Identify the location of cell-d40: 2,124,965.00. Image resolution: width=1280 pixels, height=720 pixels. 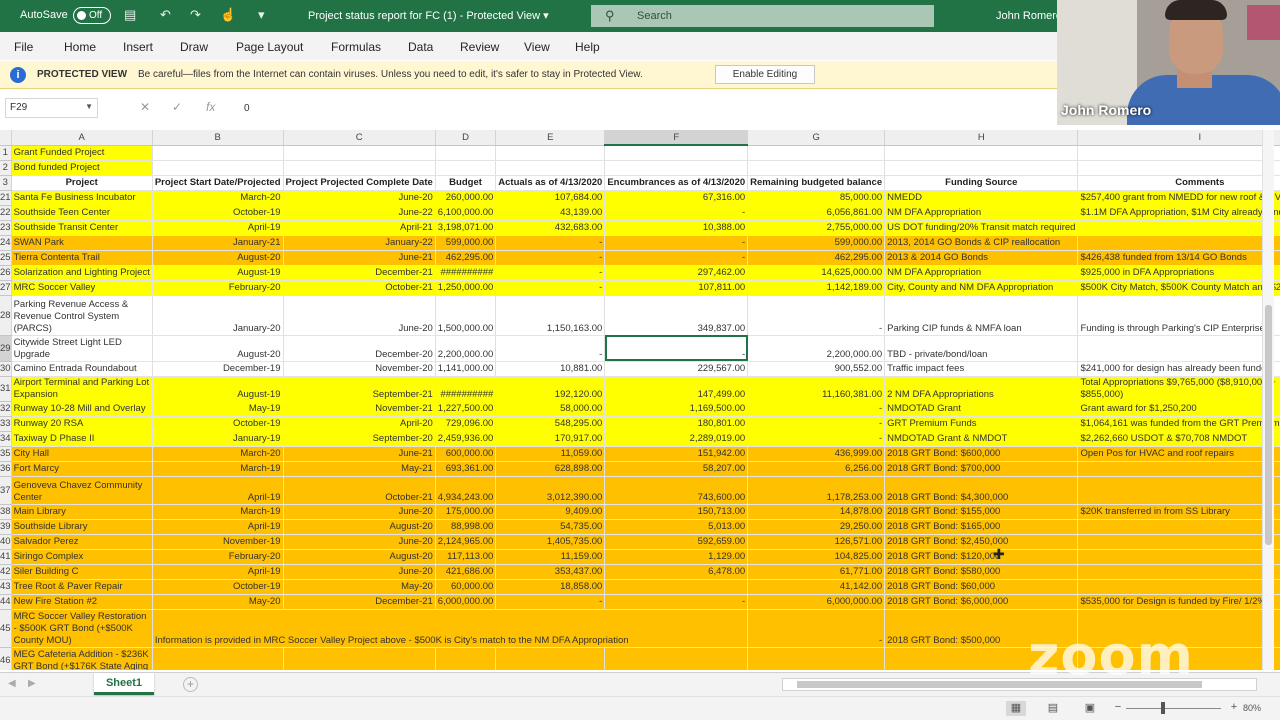
(466, 542).